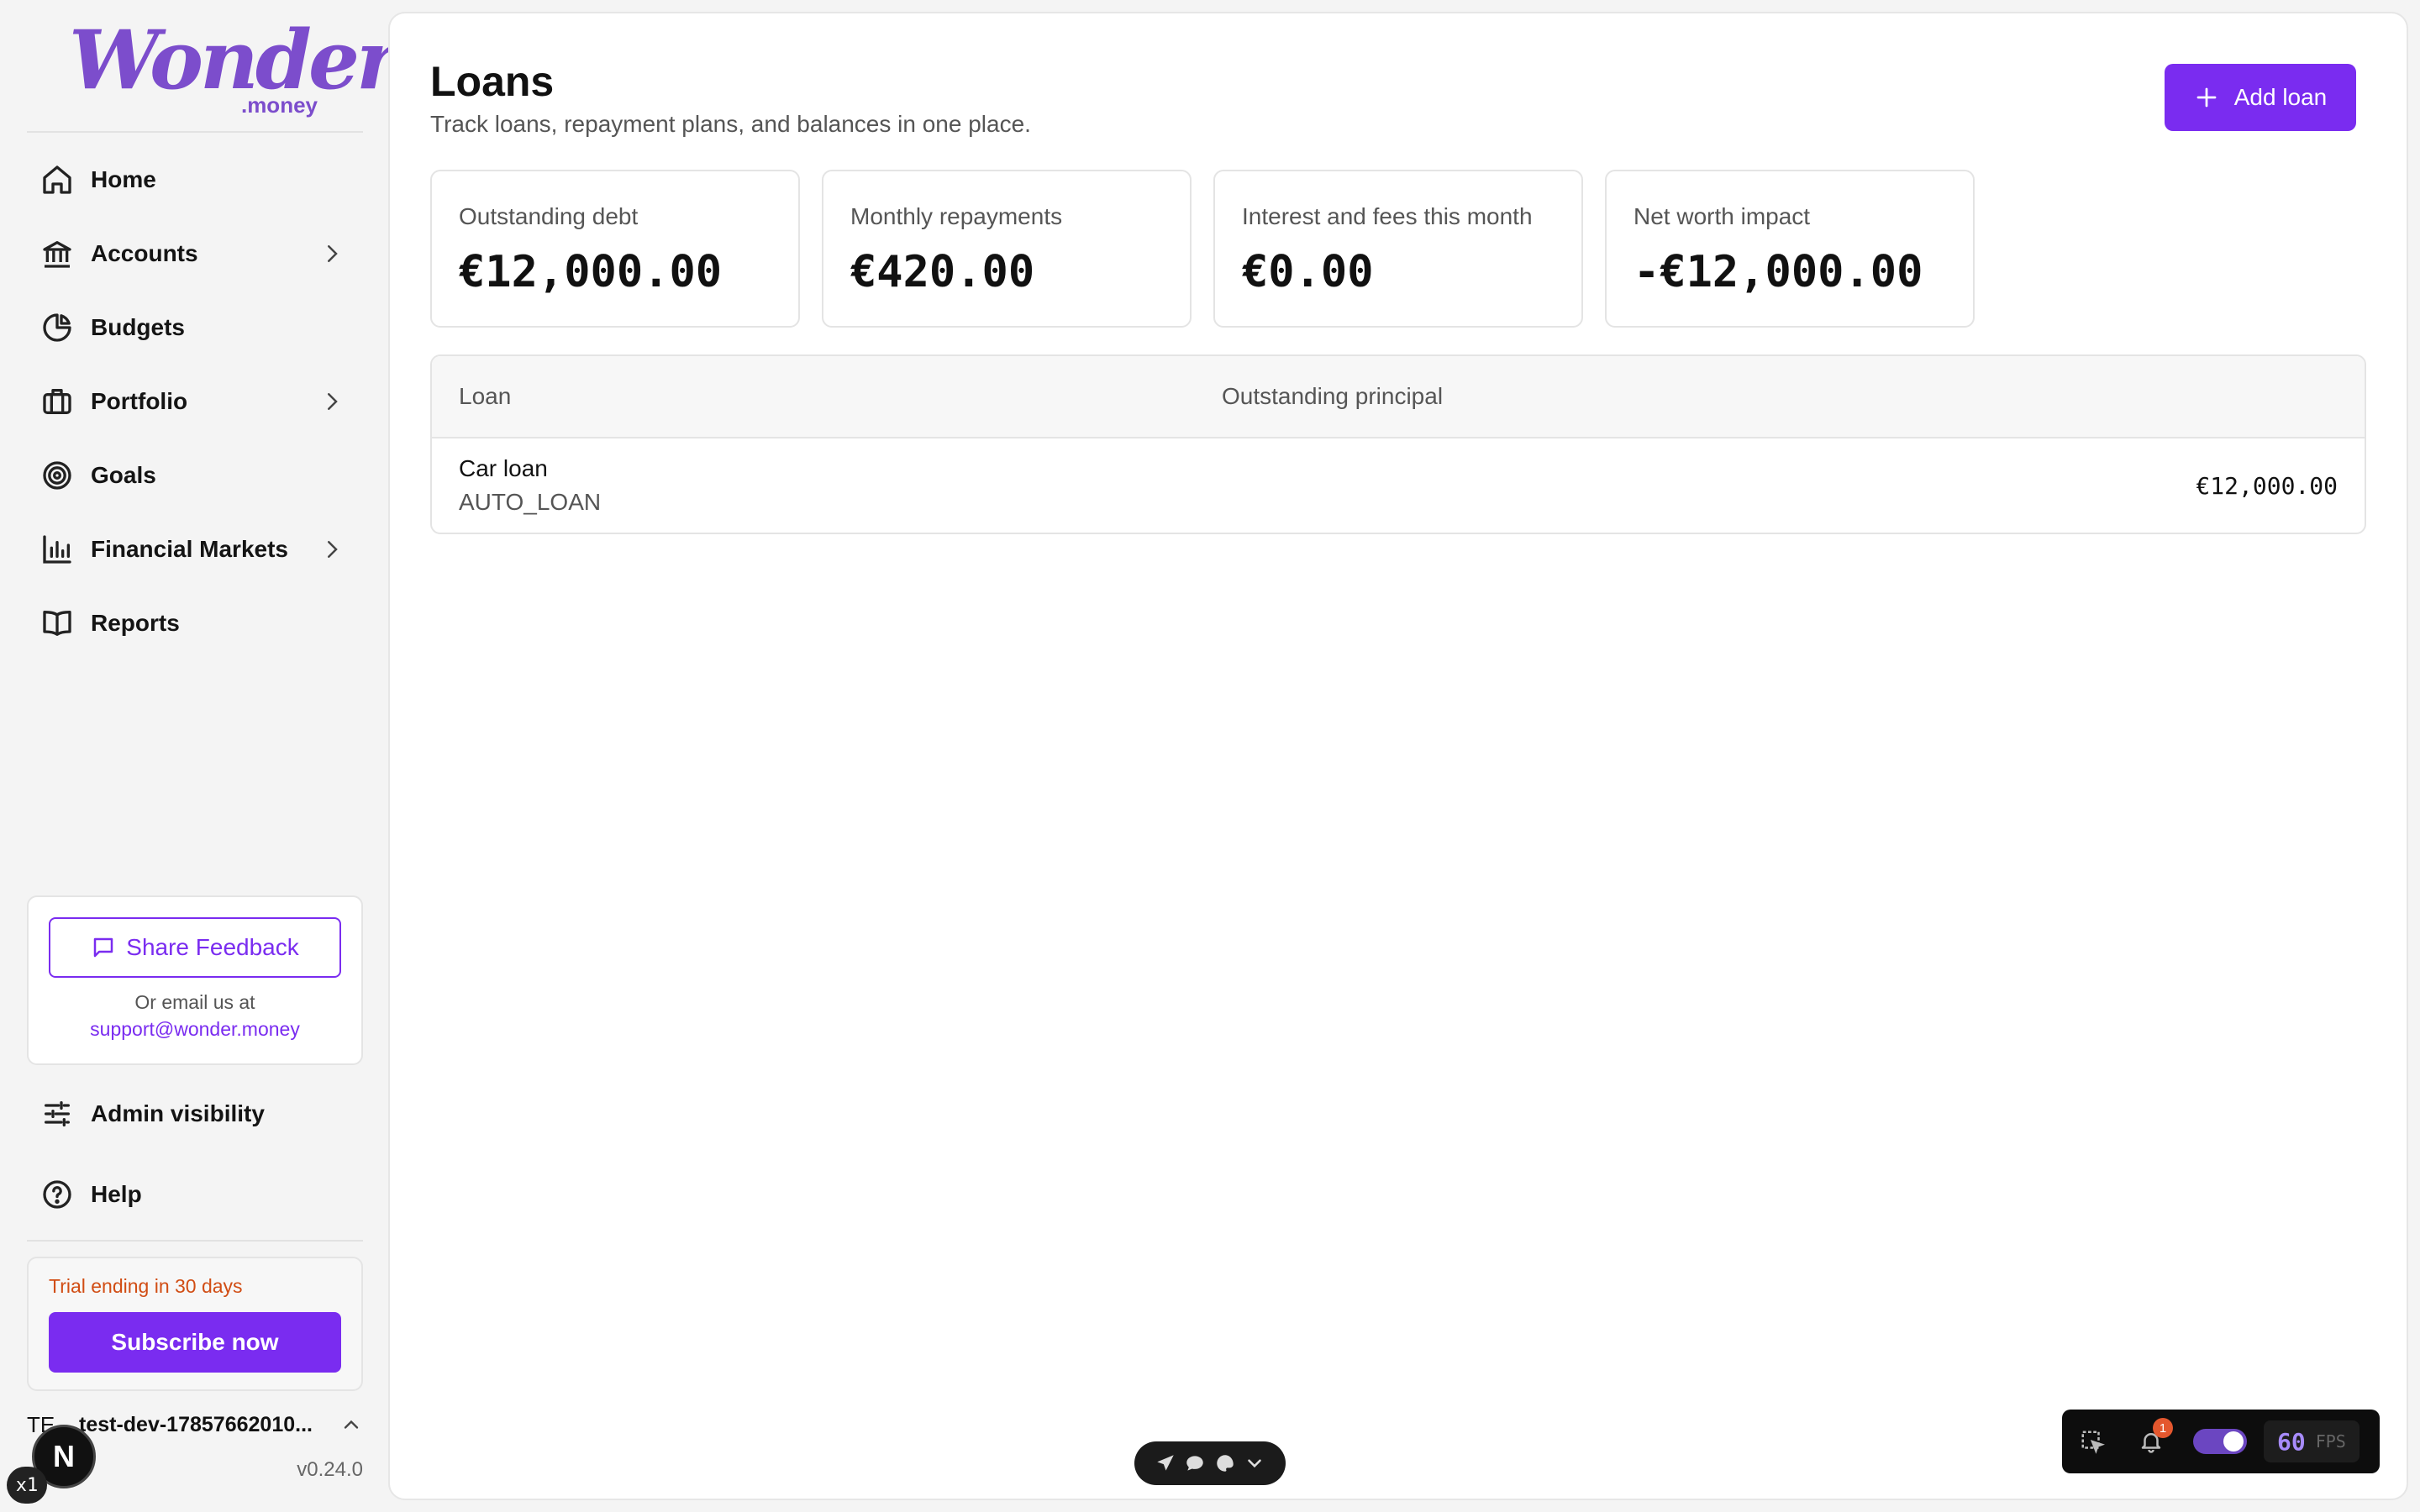 This screenshot has width=2420, height=1512. I want to click on select-cursor-icon, so click(2093, 1442).